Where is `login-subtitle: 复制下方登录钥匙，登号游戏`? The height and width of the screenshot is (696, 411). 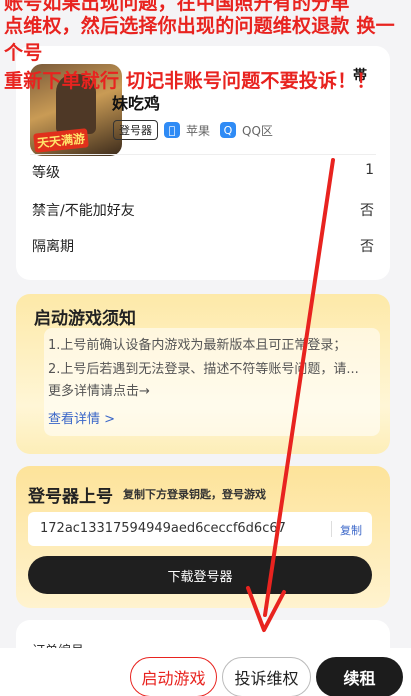
login-subtitle: 复制下方登录钥匙，登号游戏 is located at coordinates (194, 494).